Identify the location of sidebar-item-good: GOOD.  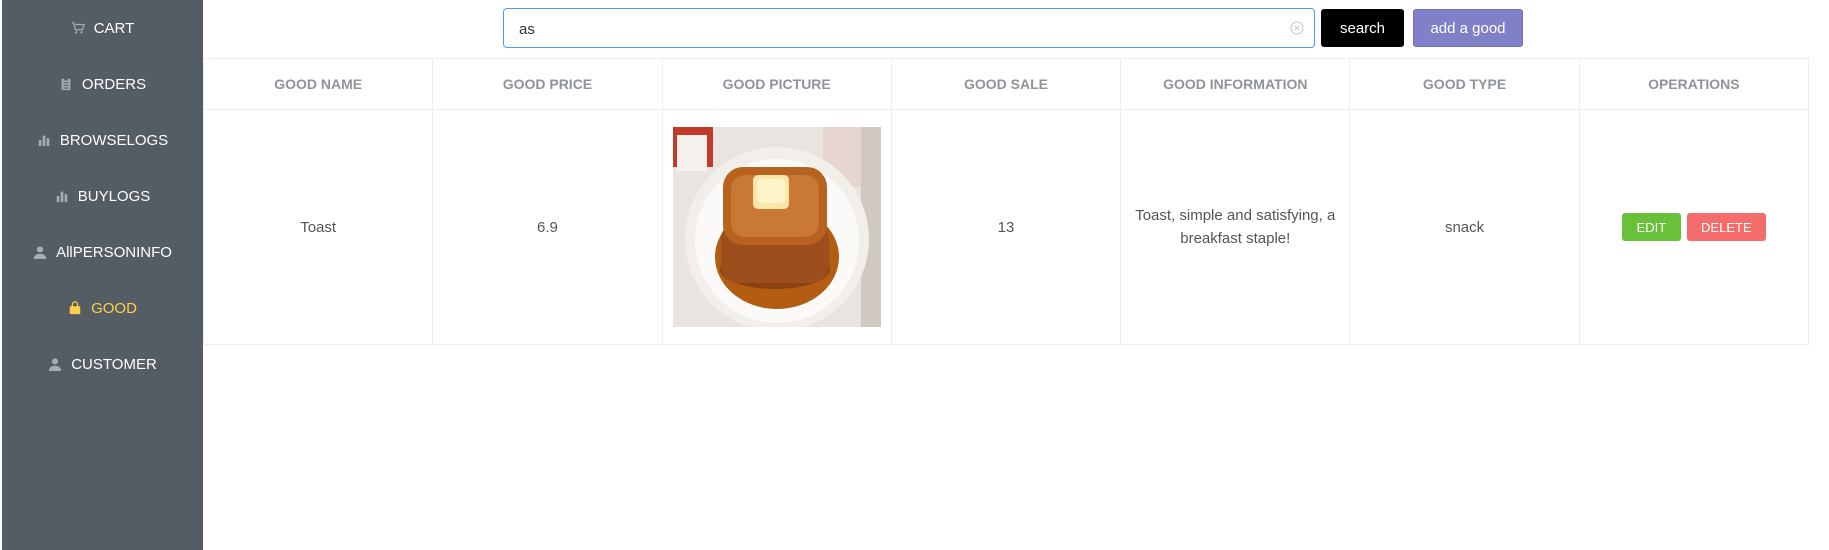
(102, 308).